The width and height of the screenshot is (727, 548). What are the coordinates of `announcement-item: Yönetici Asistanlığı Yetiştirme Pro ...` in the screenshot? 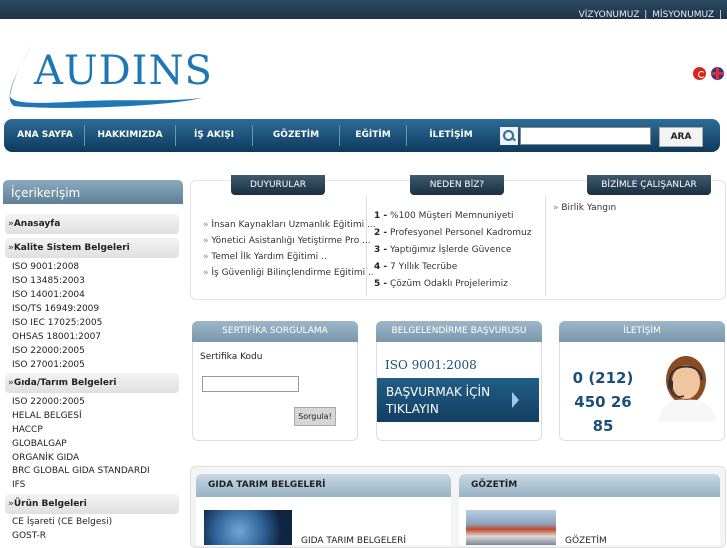 It's located at (286, 241).